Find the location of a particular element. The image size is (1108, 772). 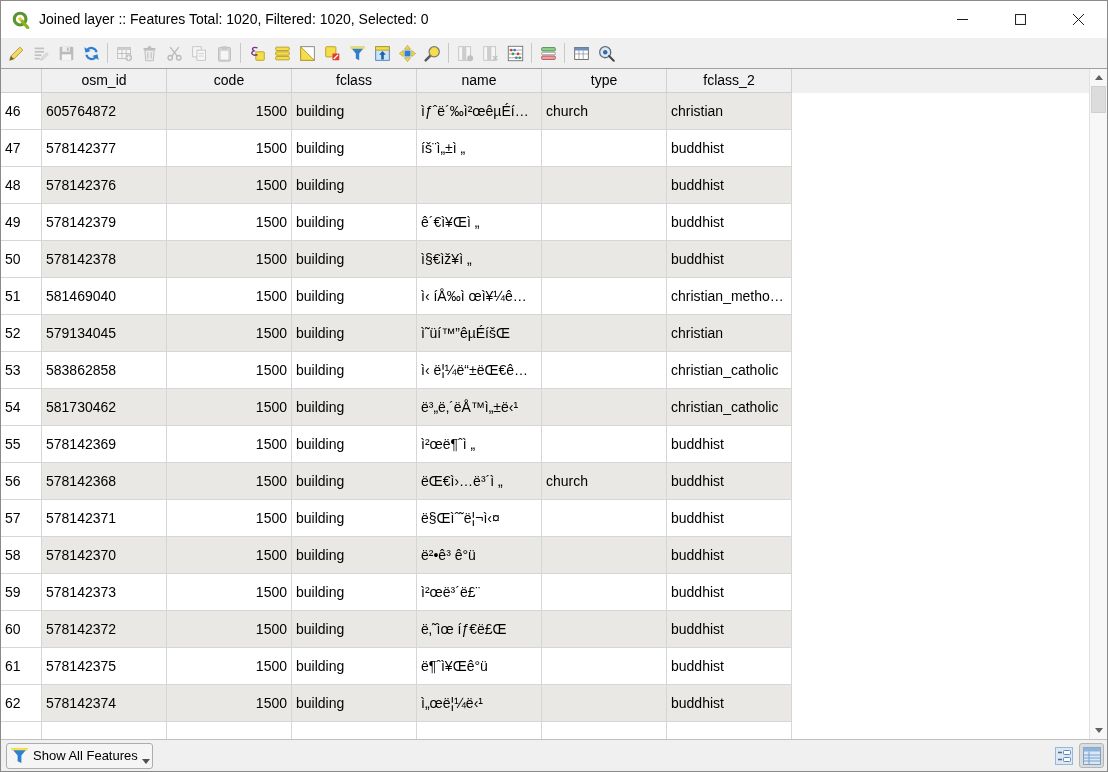

row-number: 60 is located at coordinates (21, 629).